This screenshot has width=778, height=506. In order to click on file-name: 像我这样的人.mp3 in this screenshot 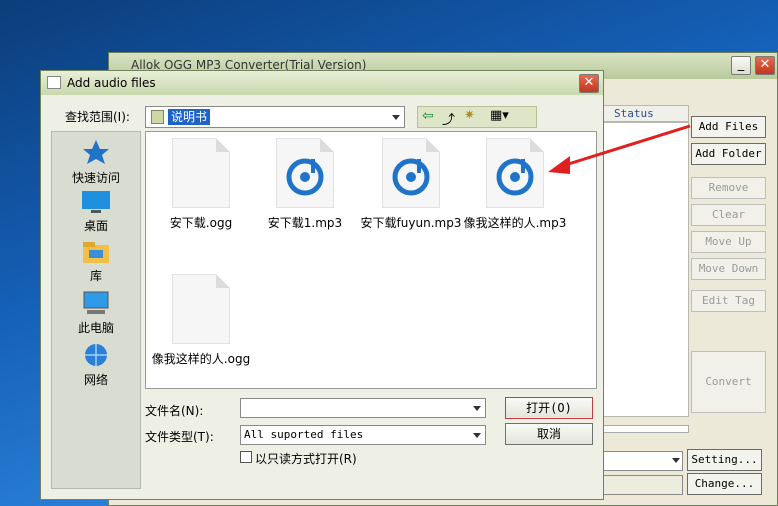, I will do `click(515, 223)`.